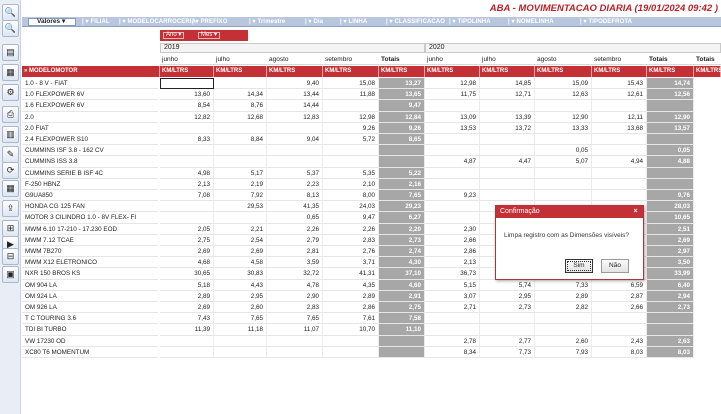 The width and height of the screenshot is (721, 414). What do you see at coordinates (295, 285) in the screenshot?
I see `data-cell: 4,78` at bounding box center [295, 285].